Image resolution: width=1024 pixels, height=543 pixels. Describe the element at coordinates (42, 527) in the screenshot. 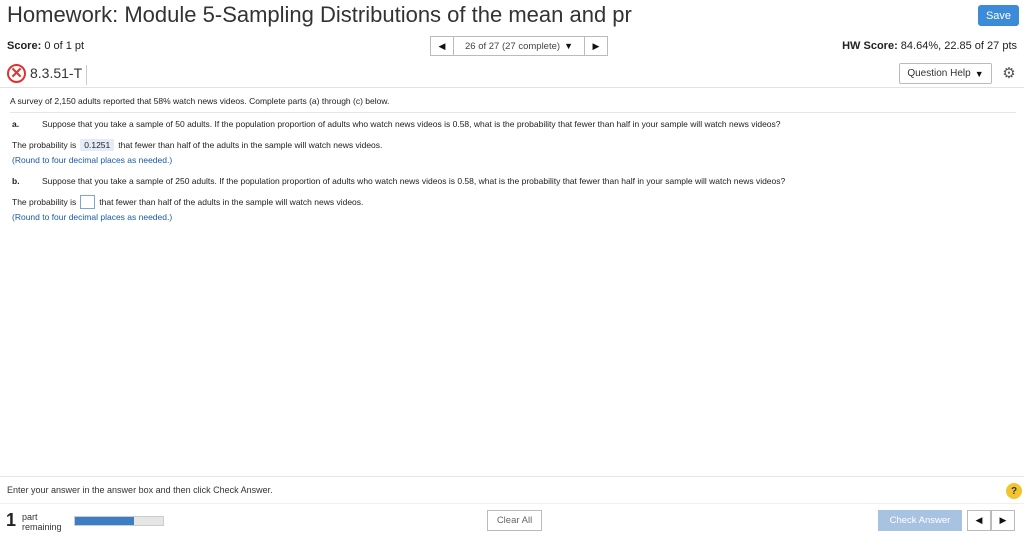

I see `parts-label-line2: remaining` at that location.